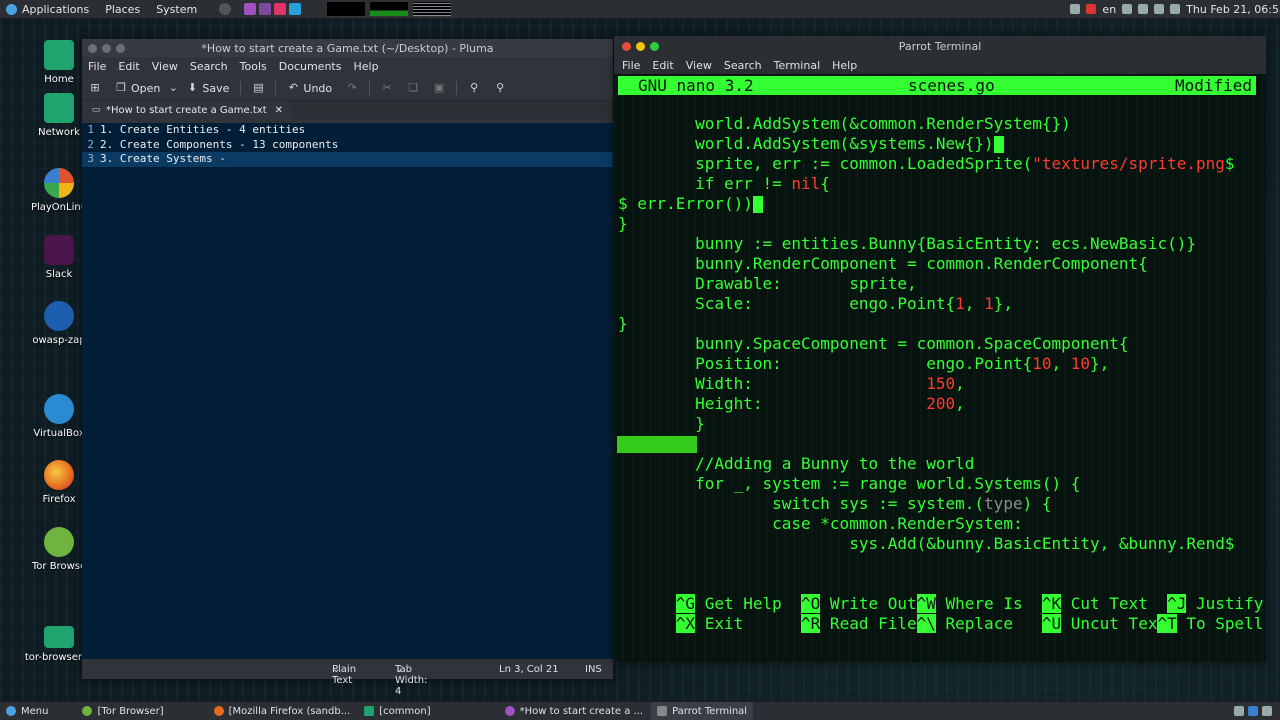 The width and height of the screenshot is (1280, 720). I want to click on owasp-zap-icon, so click(59, 316).